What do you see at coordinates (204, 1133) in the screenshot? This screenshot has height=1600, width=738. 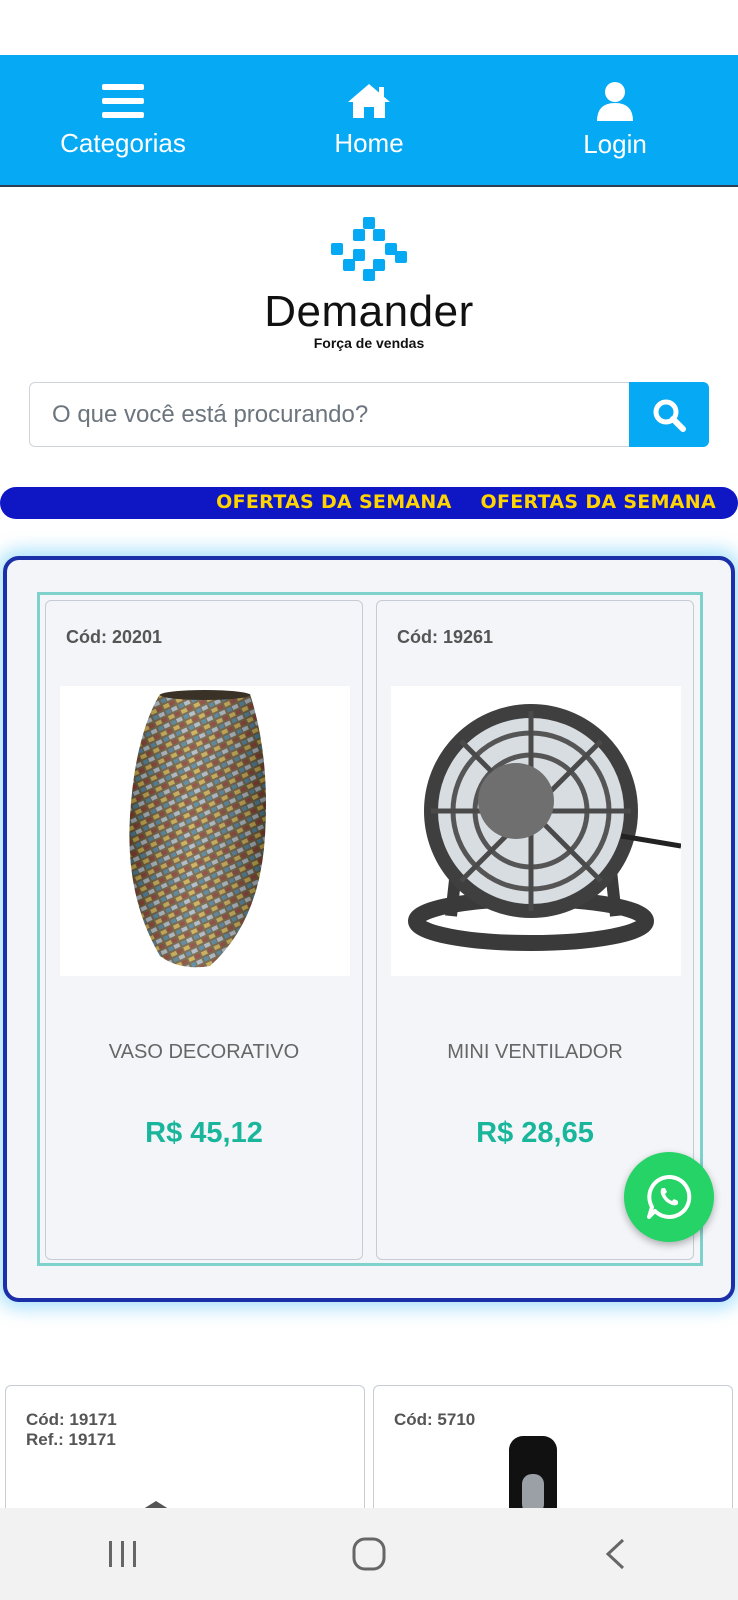 I see `product-price: R$ 45,12` at bounding box center [204, 1133].